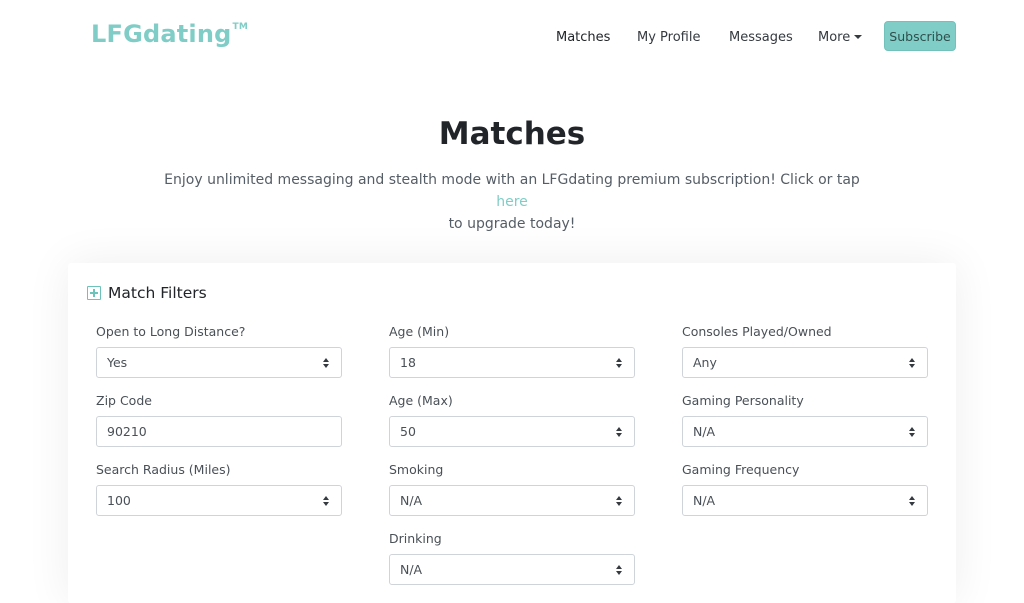 This screenshot has width=1024, height=603. Describe the element at coordinates (94, 293) in the screenshot. I see `plus-square-icon` at that location.